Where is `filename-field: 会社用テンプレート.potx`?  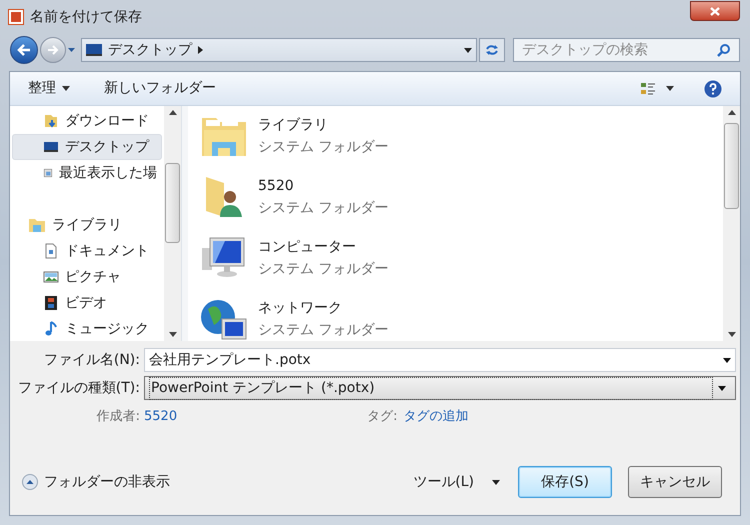 filename-field: 会社用テンプレート.potx is located at coordinates (440, 360).